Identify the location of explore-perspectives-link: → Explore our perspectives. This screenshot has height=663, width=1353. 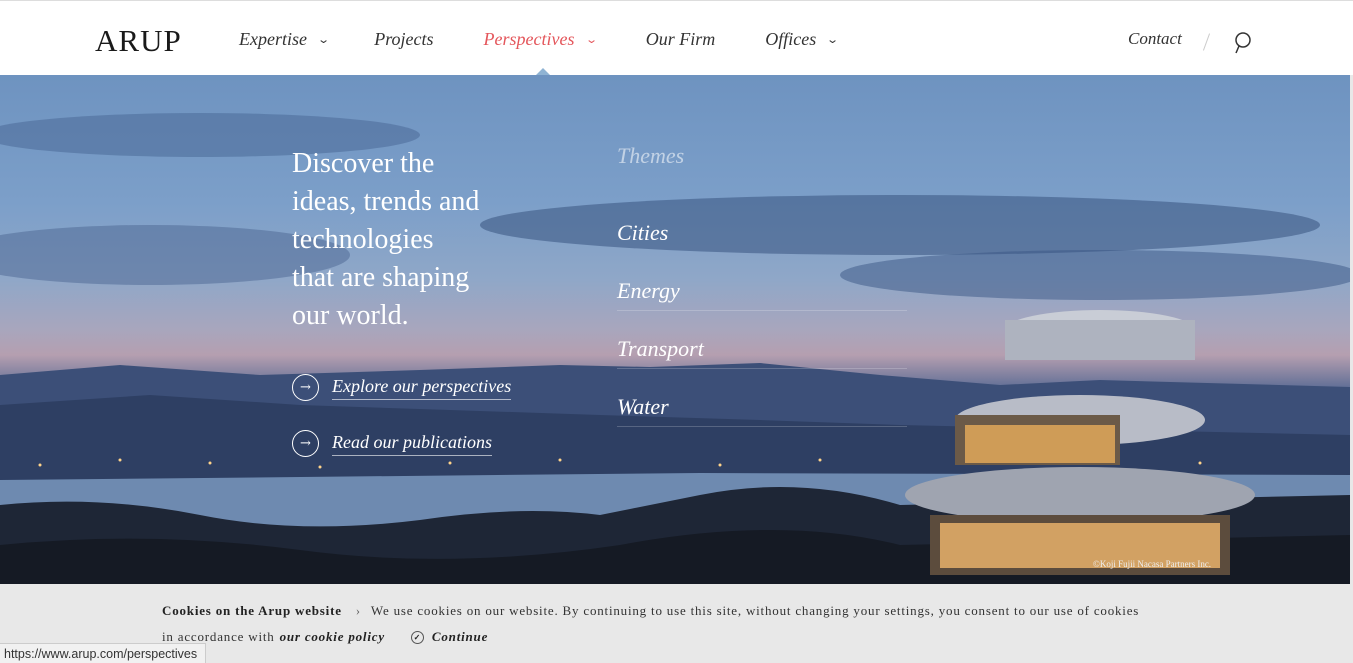
(402, 387).